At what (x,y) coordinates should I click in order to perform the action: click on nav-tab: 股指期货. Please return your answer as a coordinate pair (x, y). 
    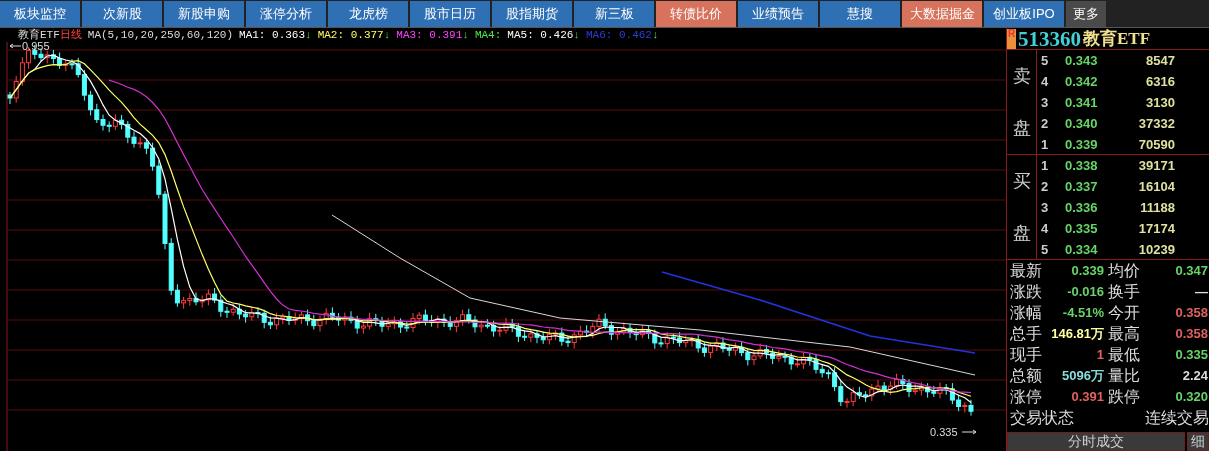
    Looking at the image, I should click on (532, 14).